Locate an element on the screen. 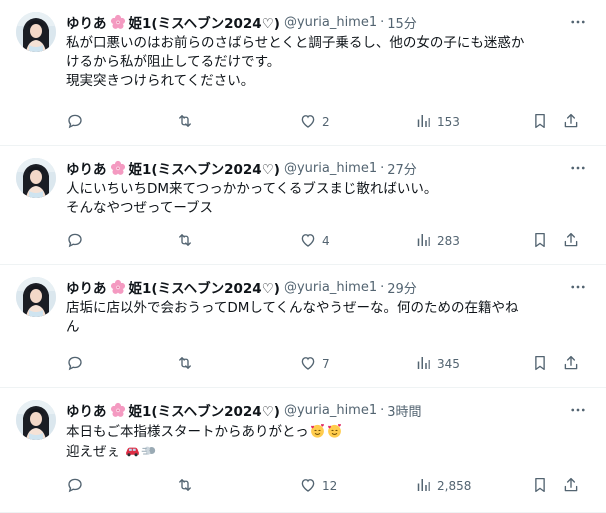 Image resolution: width=606 pixels, height=513 pixels. like-button: 2 is located at coordinates (314, 122).